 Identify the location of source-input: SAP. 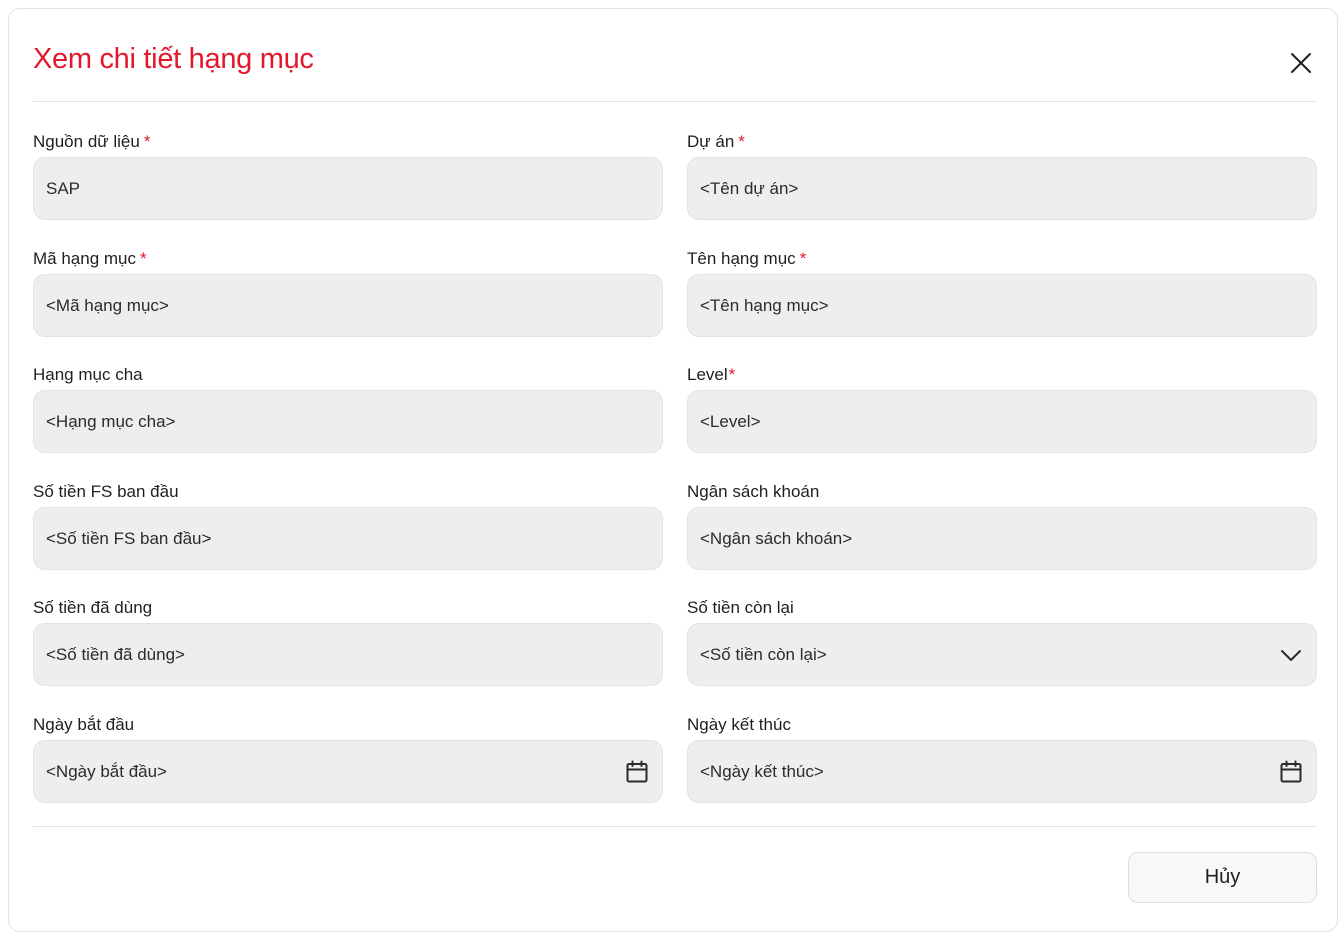
(348, 188).